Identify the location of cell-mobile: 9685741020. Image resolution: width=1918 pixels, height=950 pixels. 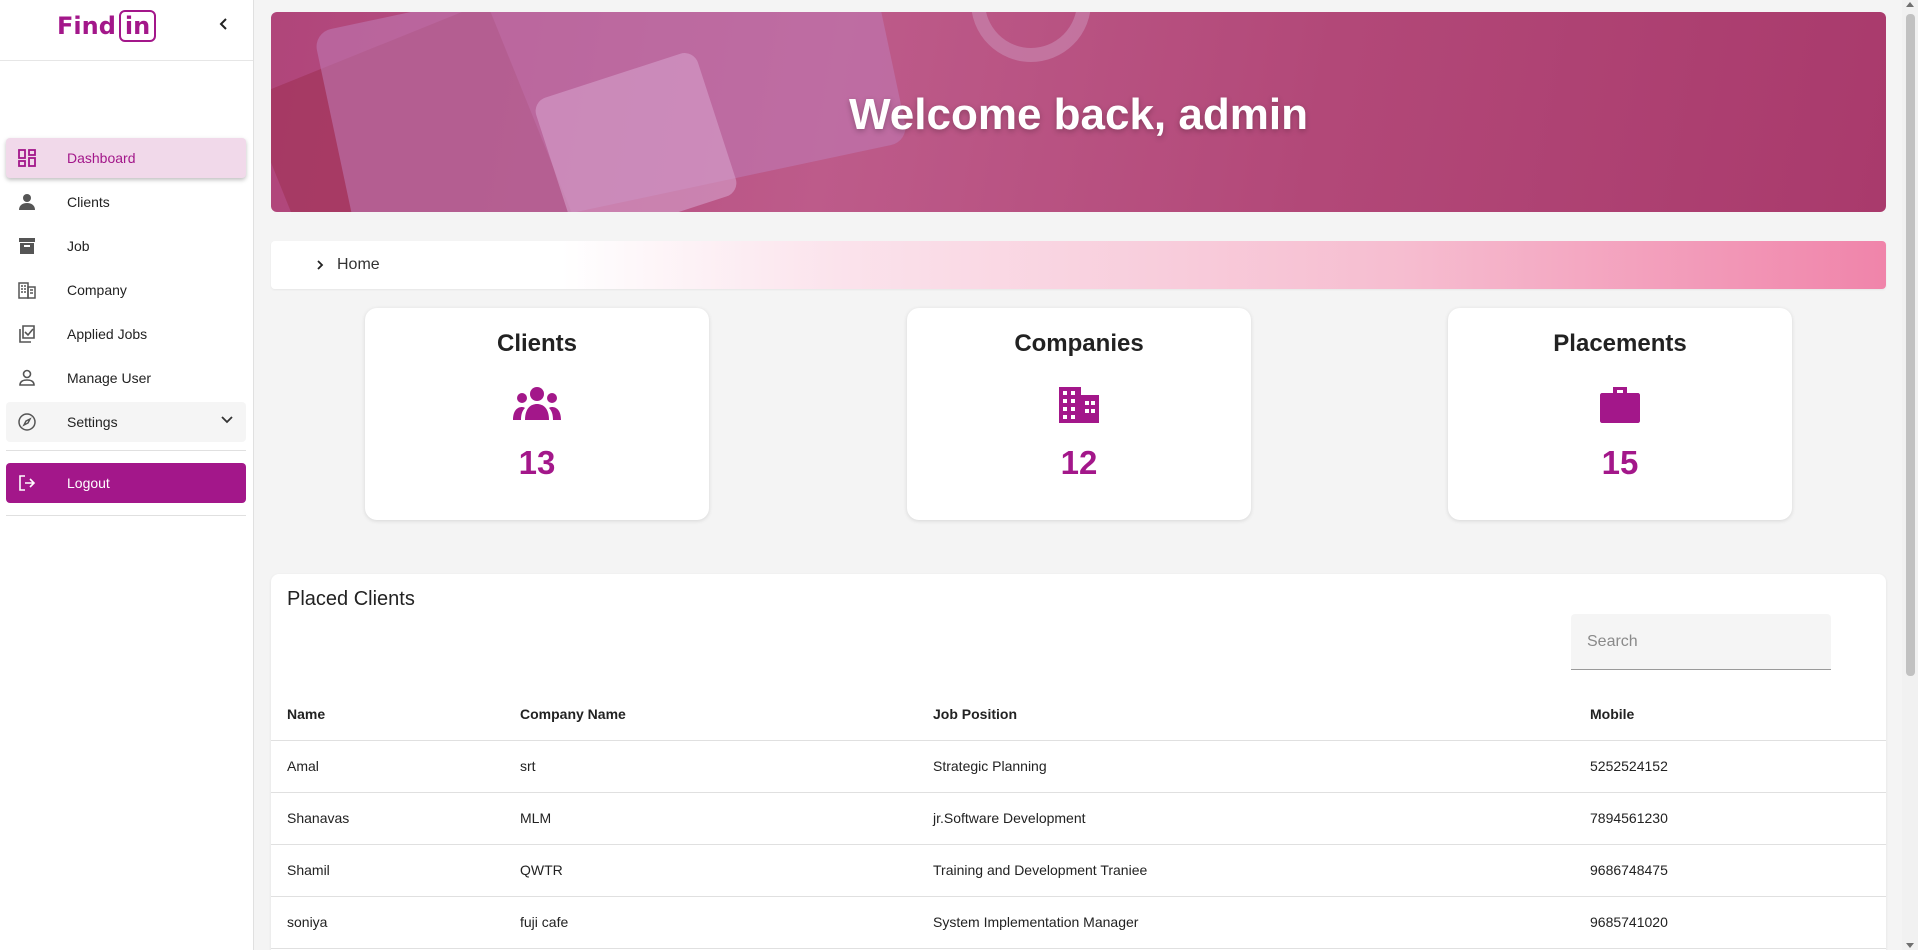
(1738, 922).